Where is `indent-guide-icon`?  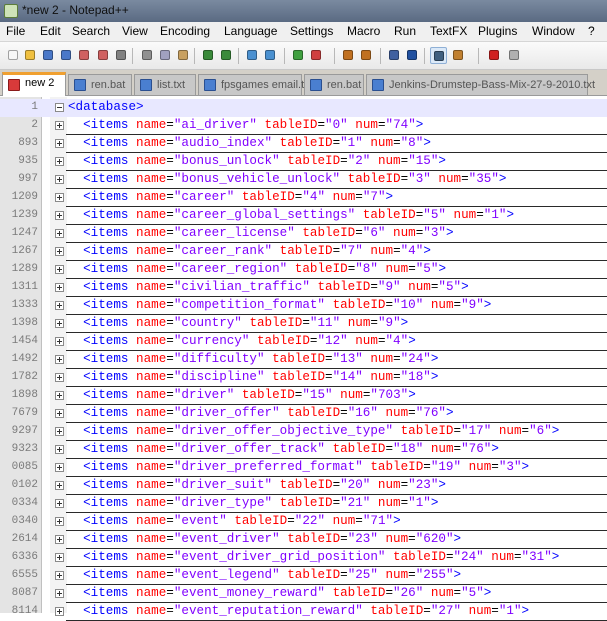
indent-guide-icon is located at coordinates (438, 55).